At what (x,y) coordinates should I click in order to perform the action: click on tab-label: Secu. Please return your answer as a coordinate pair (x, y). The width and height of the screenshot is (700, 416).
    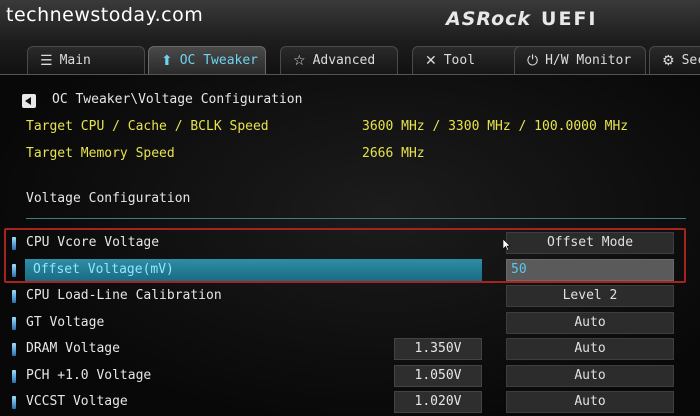
    Looking at the image, I should click on (690, 60).